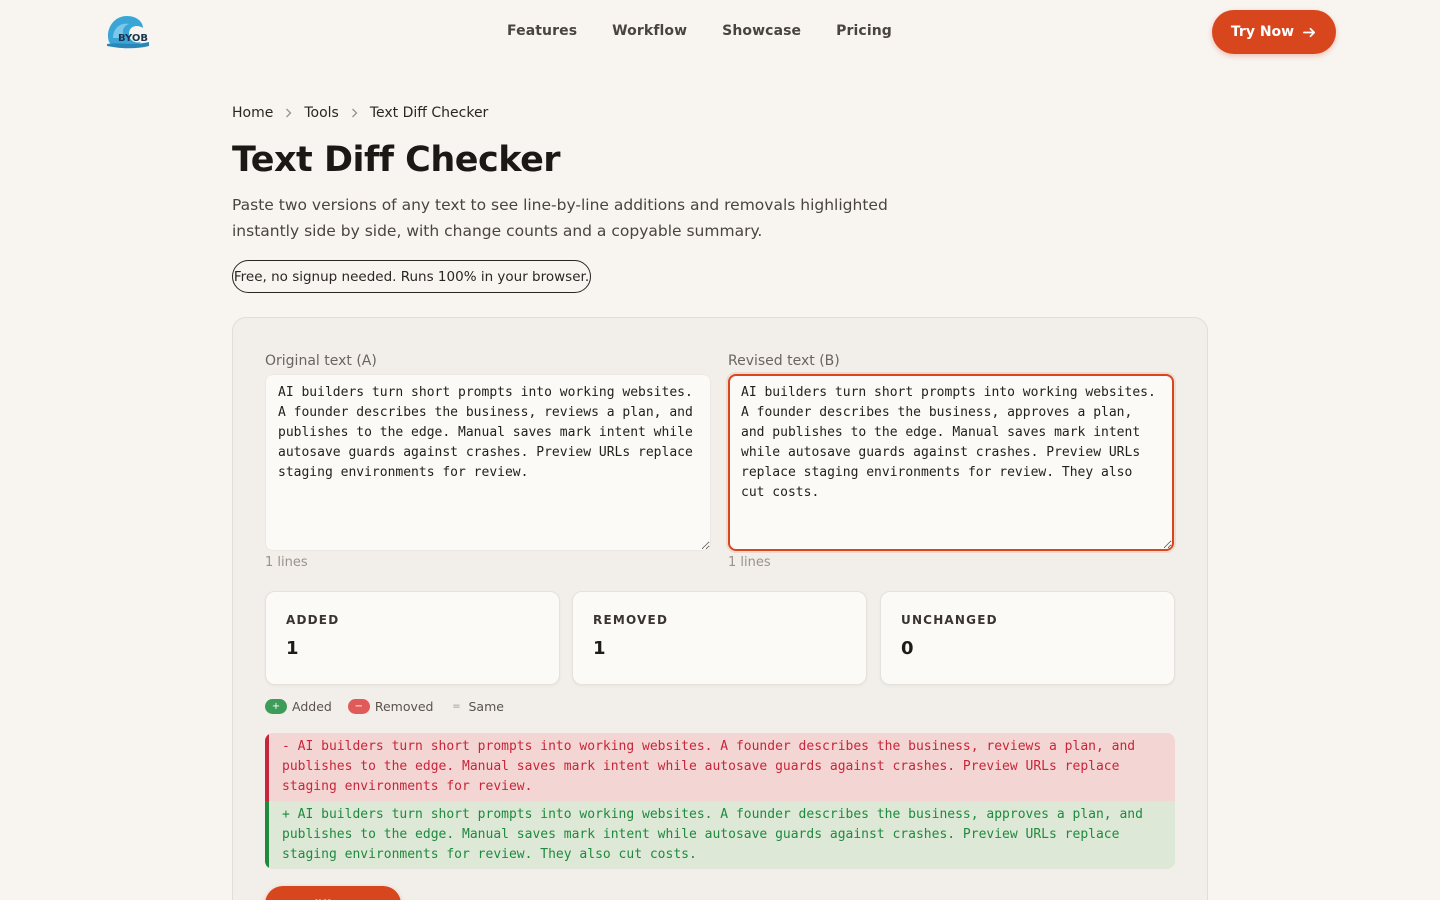 This screenshot has height=900, width=1440. I want to click on unchanged-stat-label: UNCHANGED, so click(949, 620).